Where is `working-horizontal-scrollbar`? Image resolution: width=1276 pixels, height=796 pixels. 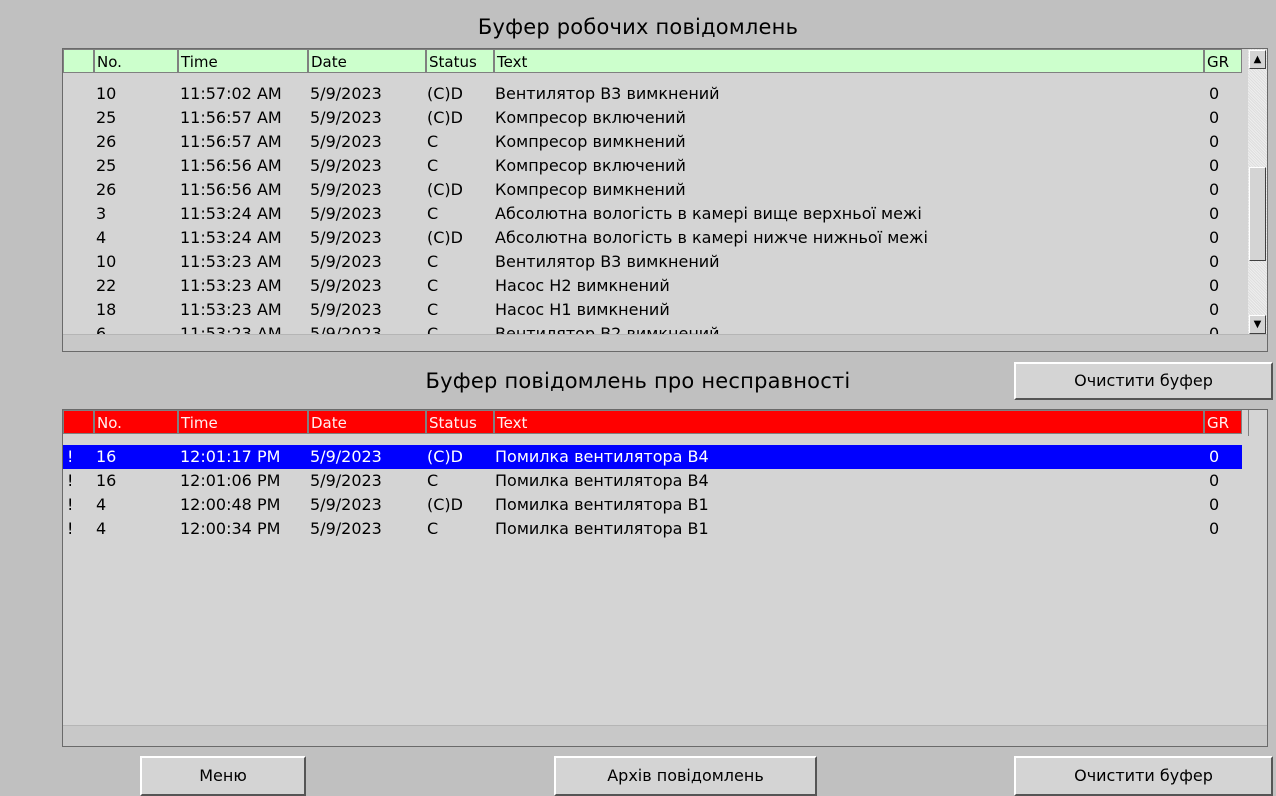
working-horizontal-scrollbar is located at coordinates (665, 342).